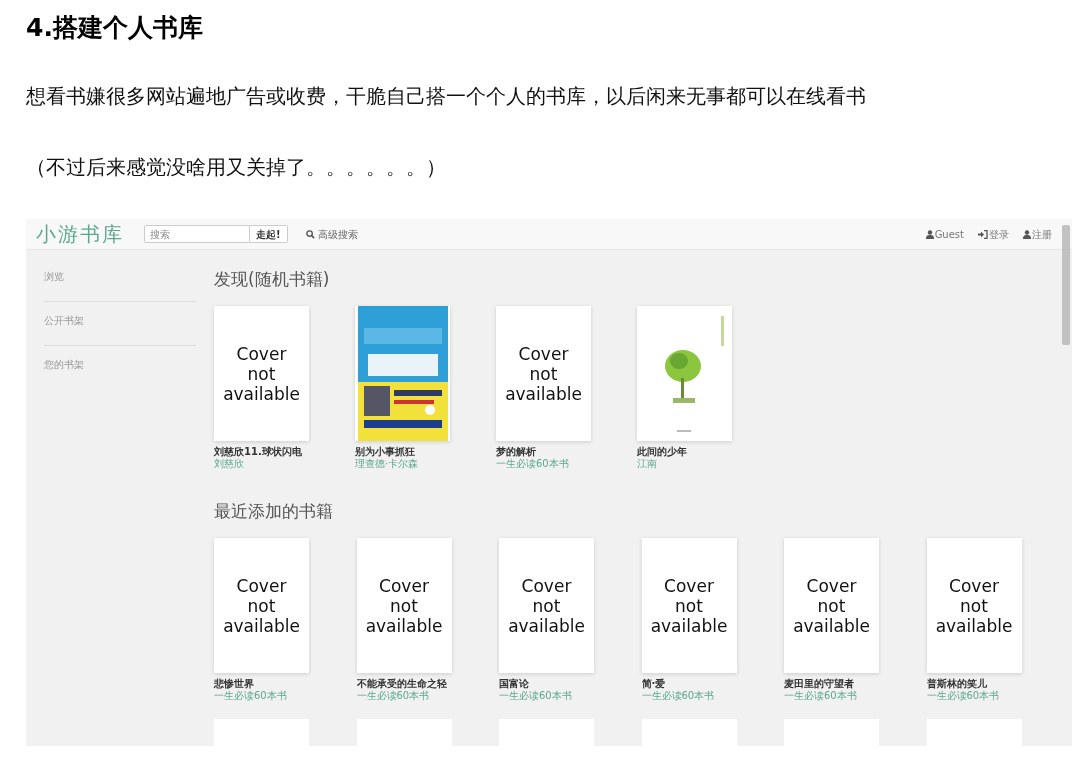 This screenshot has height=783, width=1080. What do you see at coordinates (404, 683) in the screenshot?
I see `book-title: 不能承受的生命之轻` at bounding box center [404, 683].